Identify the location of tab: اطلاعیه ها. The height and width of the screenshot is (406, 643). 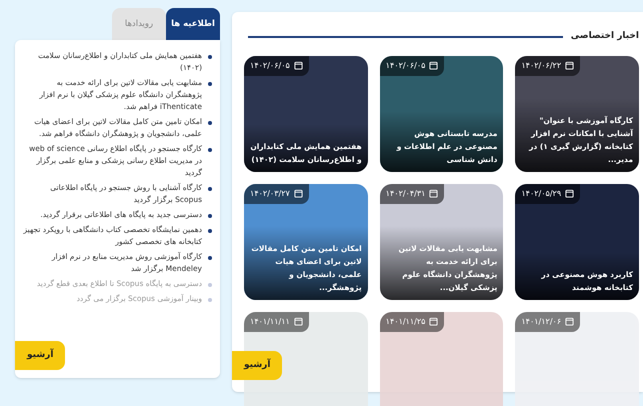
(193, 24).